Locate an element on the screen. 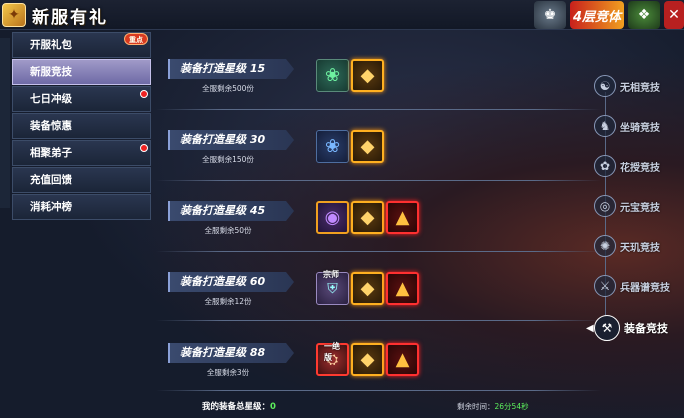 This screenshot has height=418, width=684. row-banner: 装备打造星级 88 is located at coordinates (231, 353).